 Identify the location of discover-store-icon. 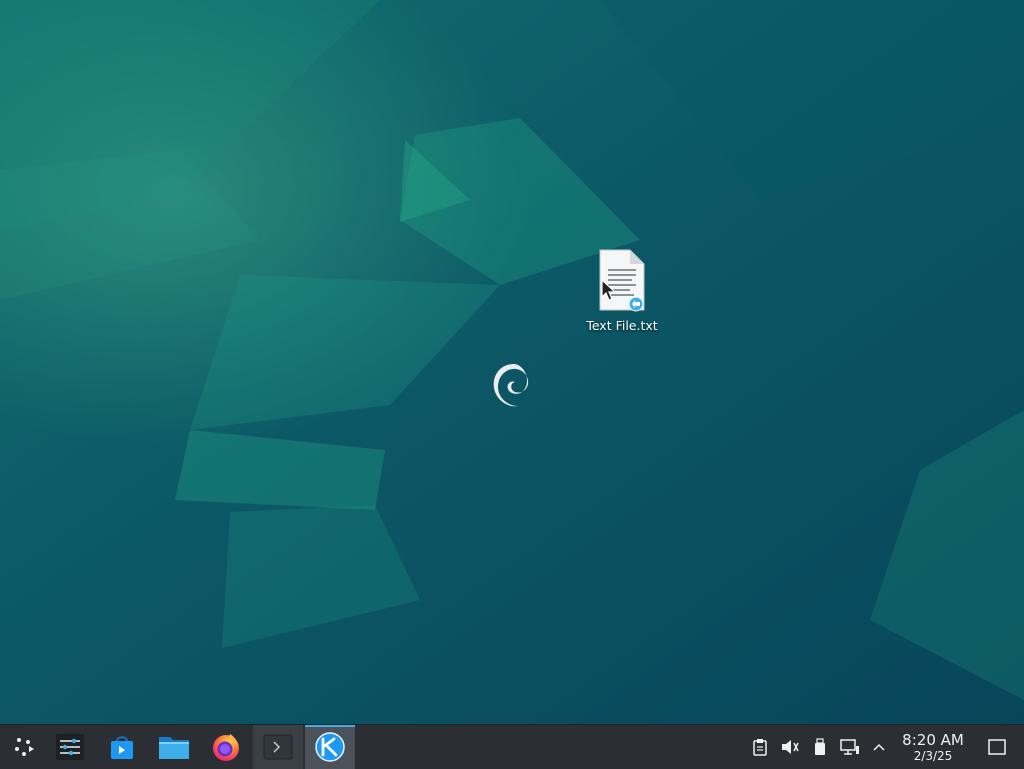
(122, 747).